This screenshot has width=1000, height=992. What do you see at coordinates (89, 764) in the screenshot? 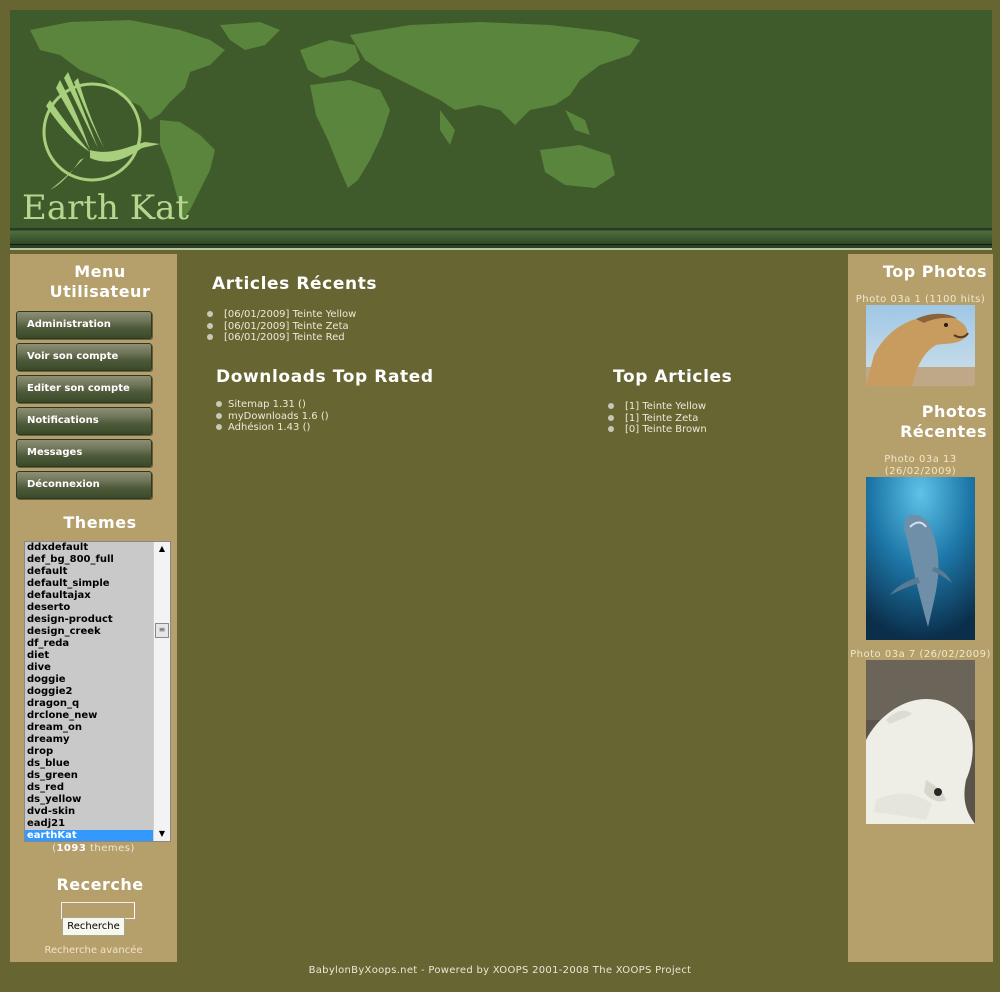
I see `theme-option: ds_blue` at bounding box center [89, 764].